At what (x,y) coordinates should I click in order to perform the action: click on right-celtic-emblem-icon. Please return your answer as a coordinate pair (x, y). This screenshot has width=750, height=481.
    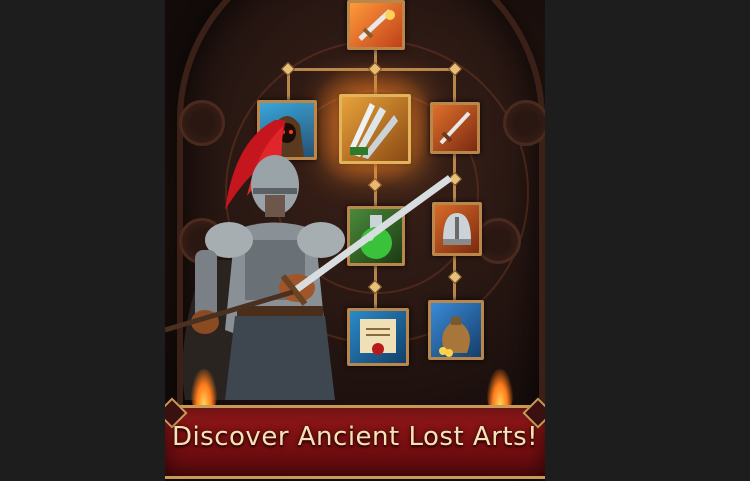
    Looking at the image, I should click on (524, 123).